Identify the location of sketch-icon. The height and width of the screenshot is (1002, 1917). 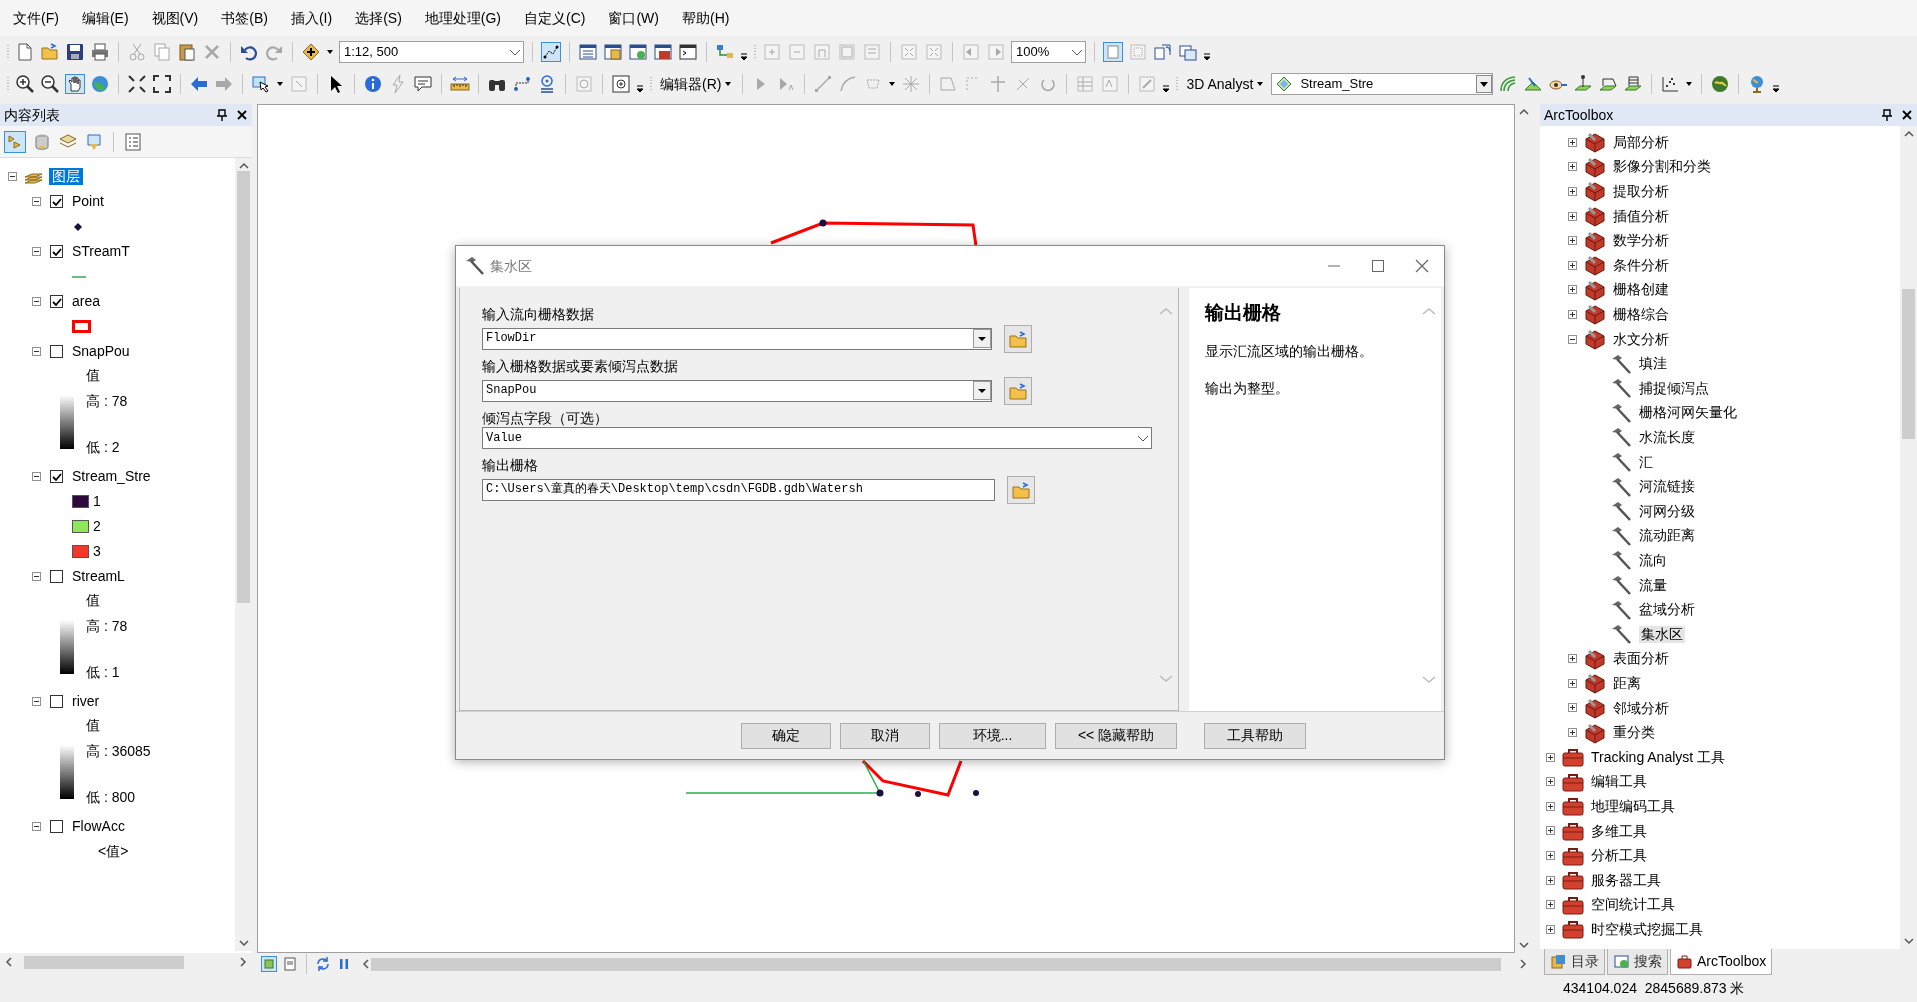
(551, 52).